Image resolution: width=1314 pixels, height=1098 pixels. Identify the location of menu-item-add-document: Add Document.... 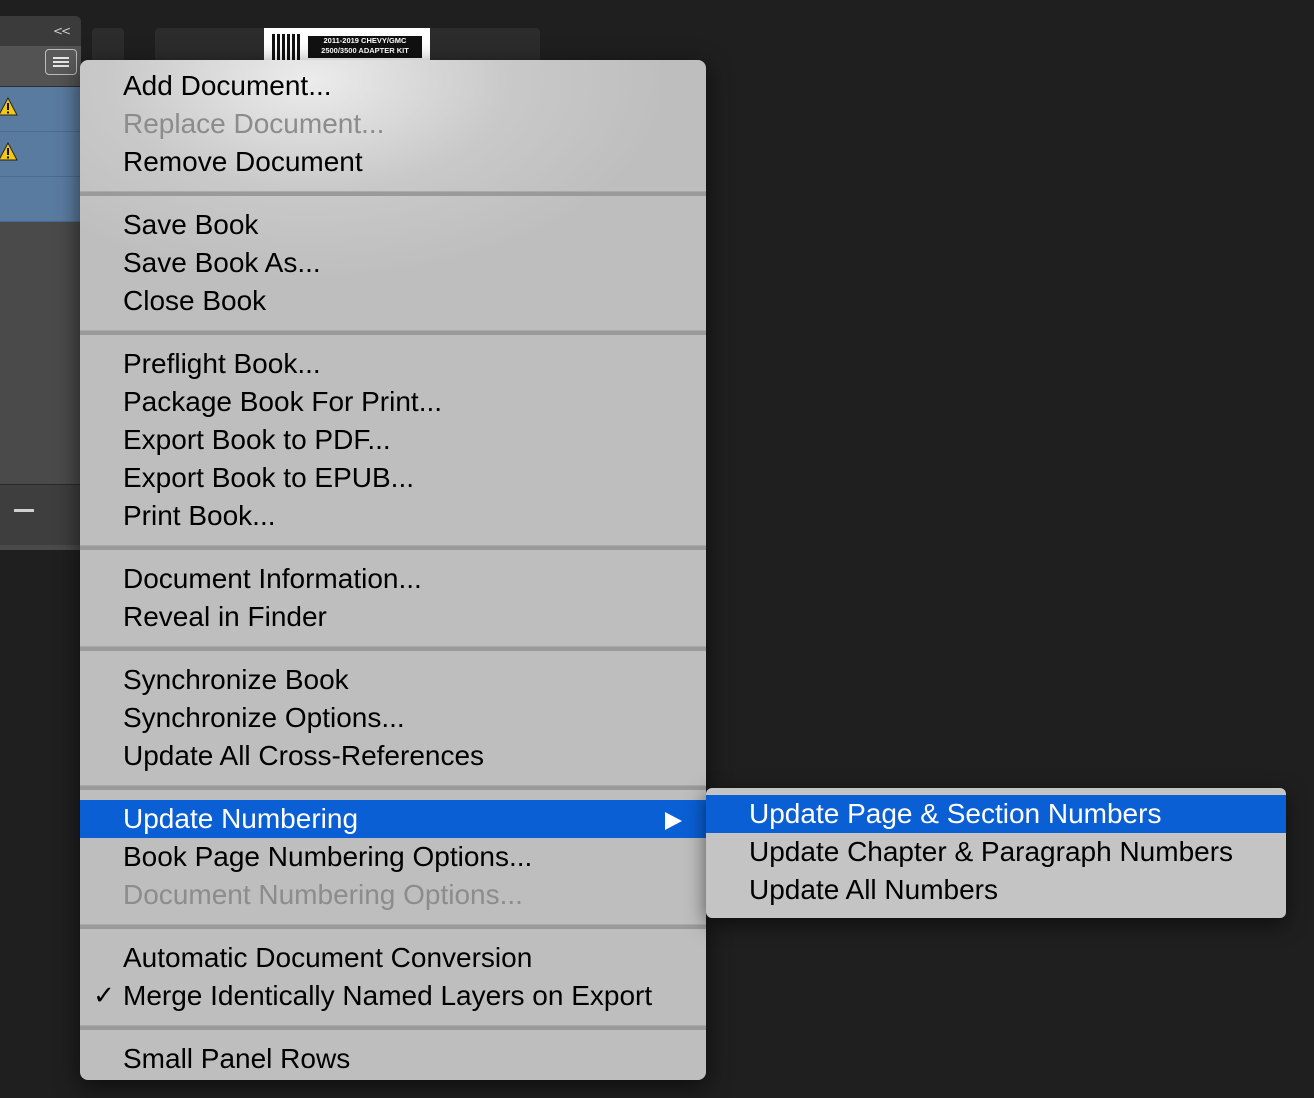
(393, 86).